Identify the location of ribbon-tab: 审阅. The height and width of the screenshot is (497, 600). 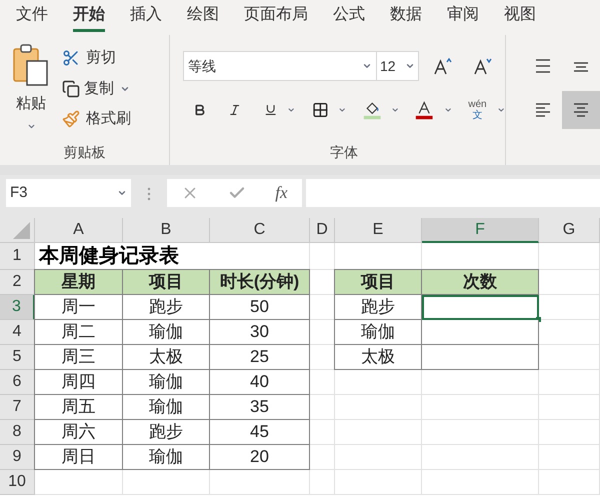
(463, 17).